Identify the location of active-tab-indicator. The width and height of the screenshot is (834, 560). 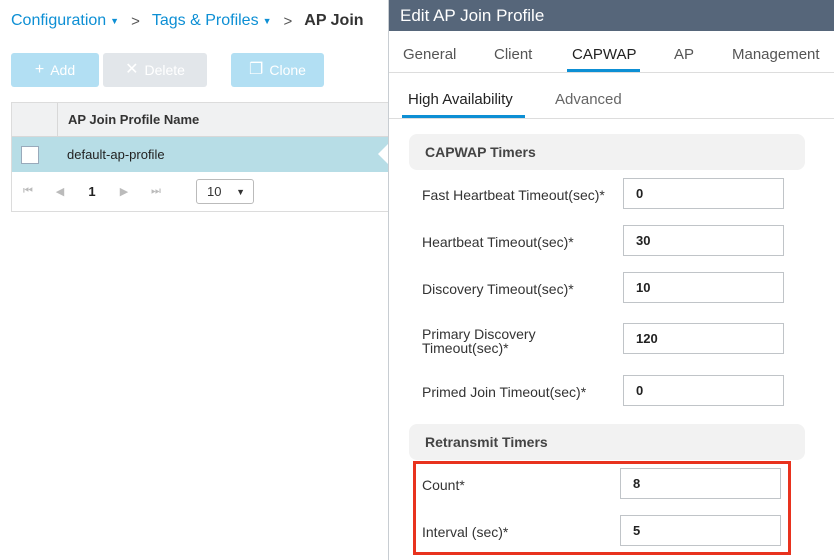
(603, 70).